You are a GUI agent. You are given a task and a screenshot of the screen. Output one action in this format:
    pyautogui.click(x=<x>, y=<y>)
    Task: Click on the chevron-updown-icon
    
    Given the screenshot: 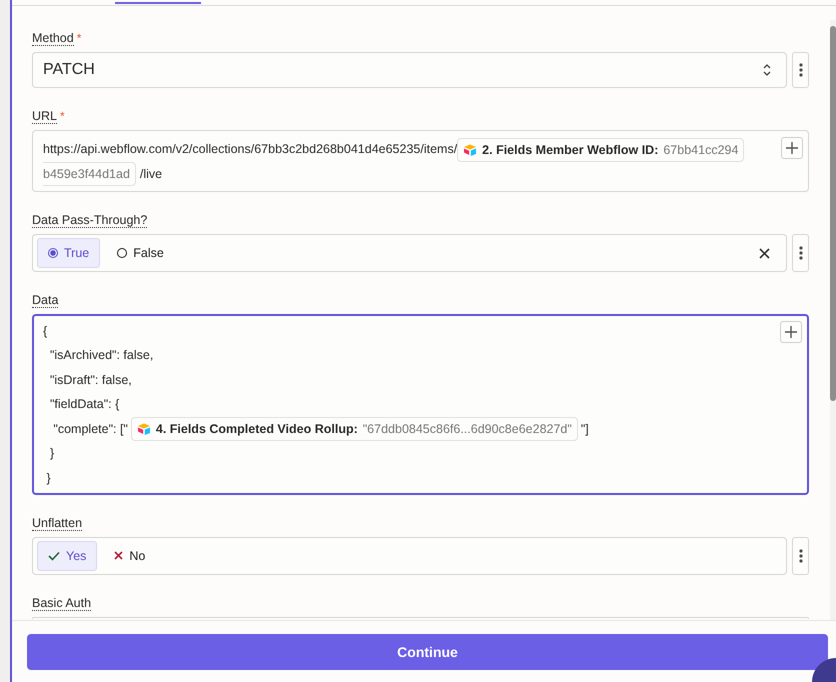 What is the action you would take?
    pyautogui.click(x=767, y=70)
    